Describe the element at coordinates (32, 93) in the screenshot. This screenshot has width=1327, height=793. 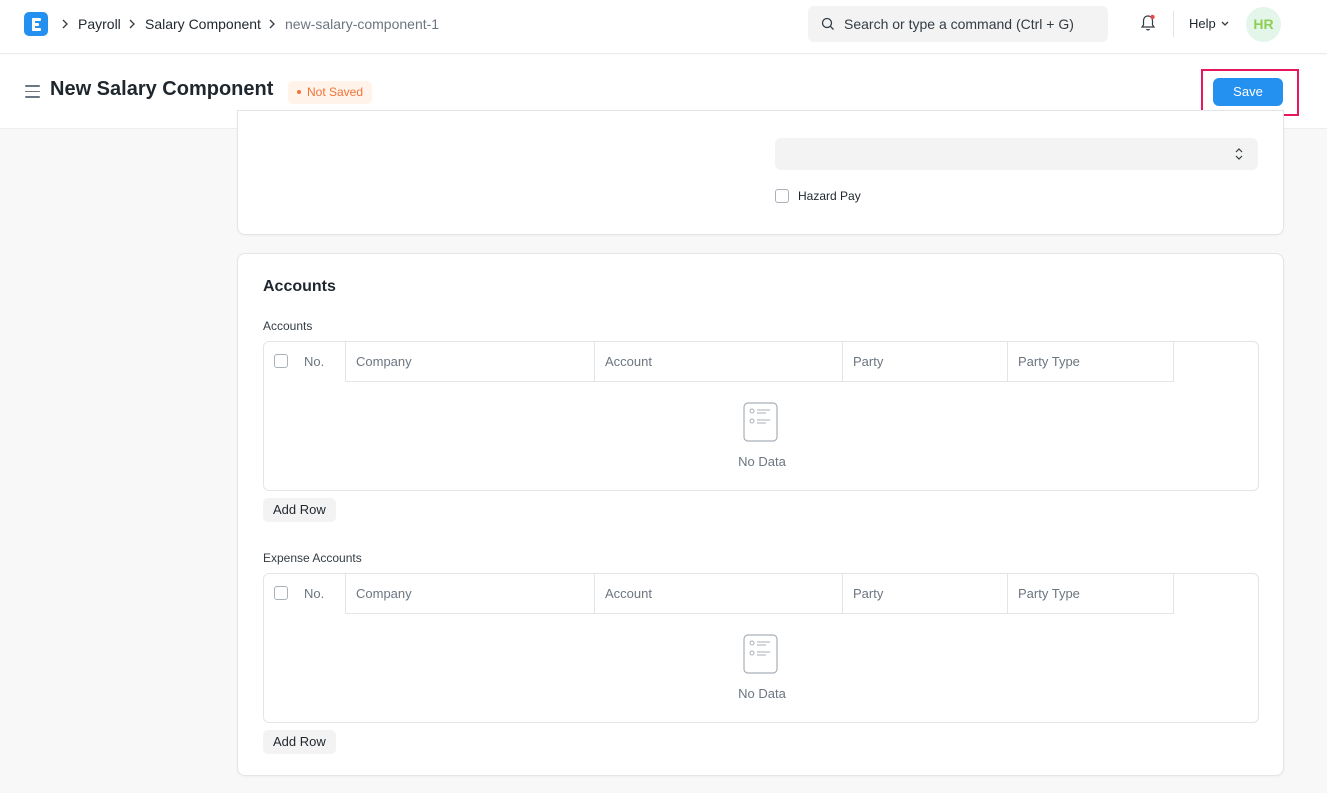
I see `sidebar-toggle-icon` at that location.